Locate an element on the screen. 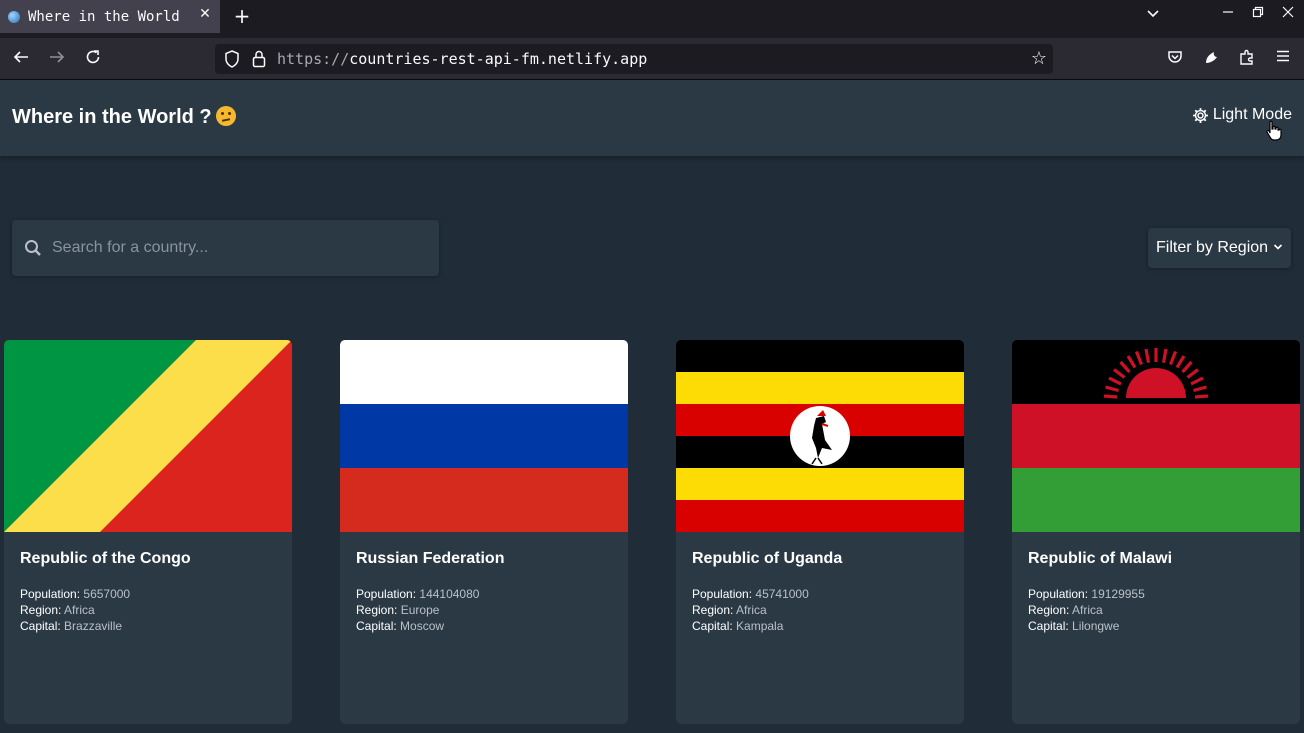 Image resolution: width=1304 pixels, height=733 pixels. pocket-icon is located at coordinates (1175, 59).